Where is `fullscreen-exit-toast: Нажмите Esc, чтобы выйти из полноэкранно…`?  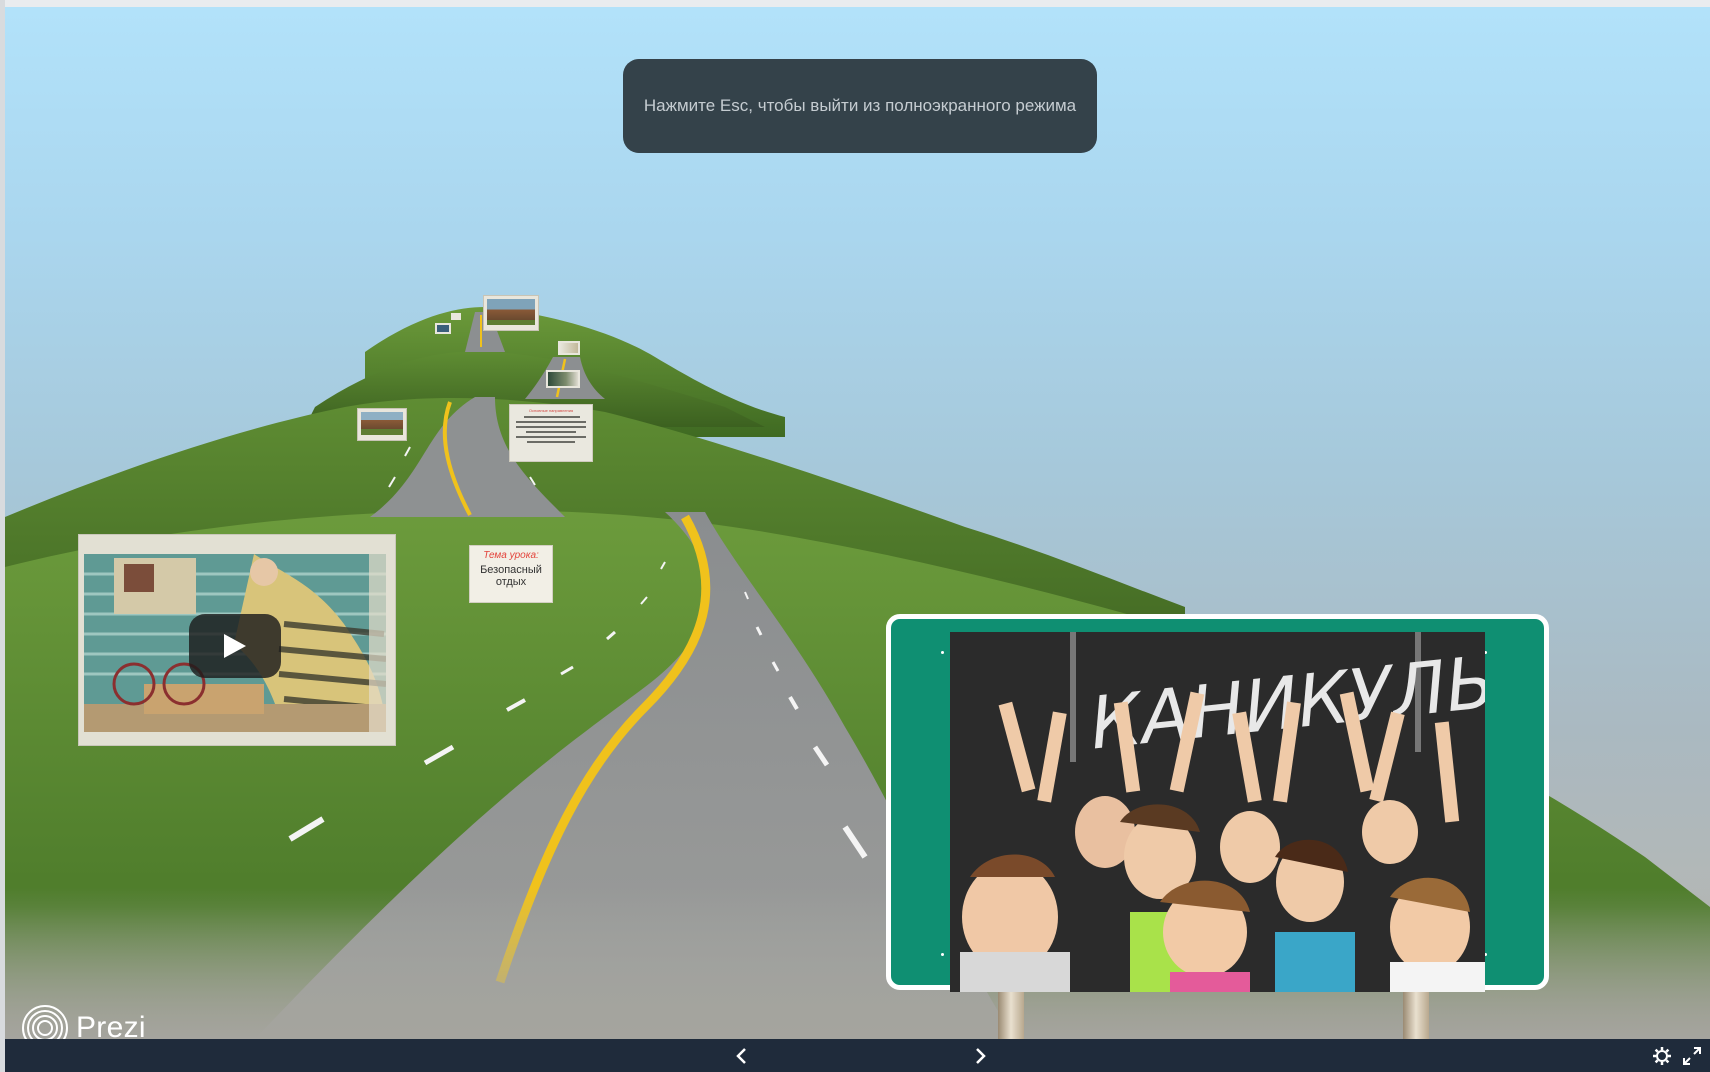 fullscreen-exit-toast: Нажмите Esc, чтобы выйти из полноэкранно… is located at coordinates (860, 106).